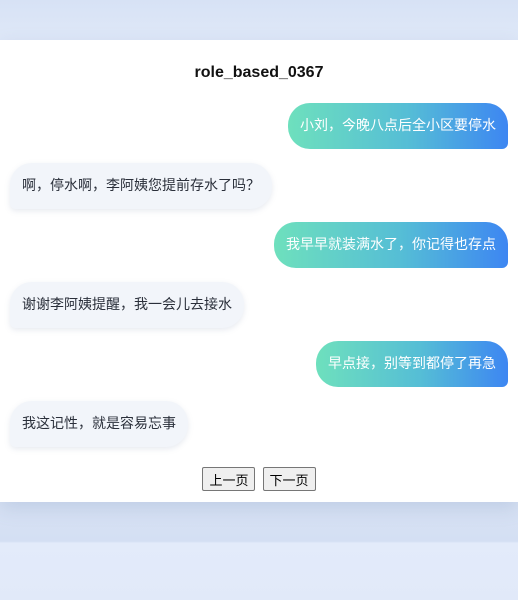  I want to click on pagination: 上一页 下一页, so click(259, 479).